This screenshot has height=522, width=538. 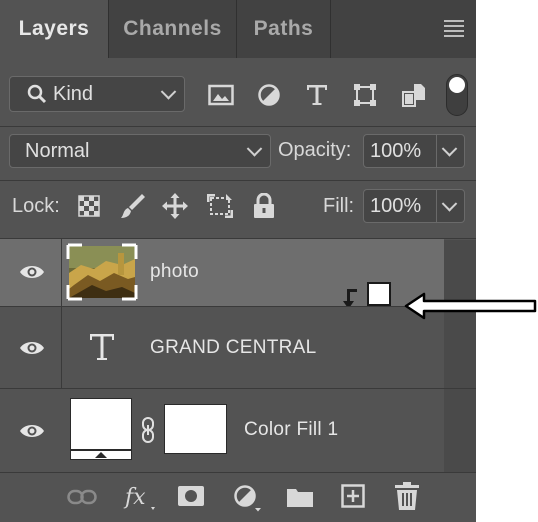 I want to click on fill-field: 100%, so click(x=414, y=206).